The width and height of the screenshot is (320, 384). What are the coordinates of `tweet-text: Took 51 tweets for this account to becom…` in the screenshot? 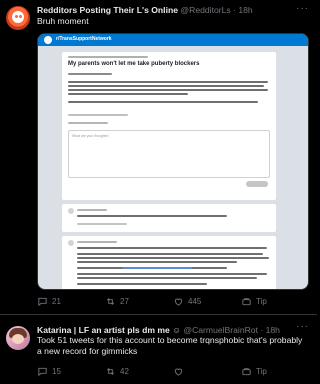 It's located at (170, 345).